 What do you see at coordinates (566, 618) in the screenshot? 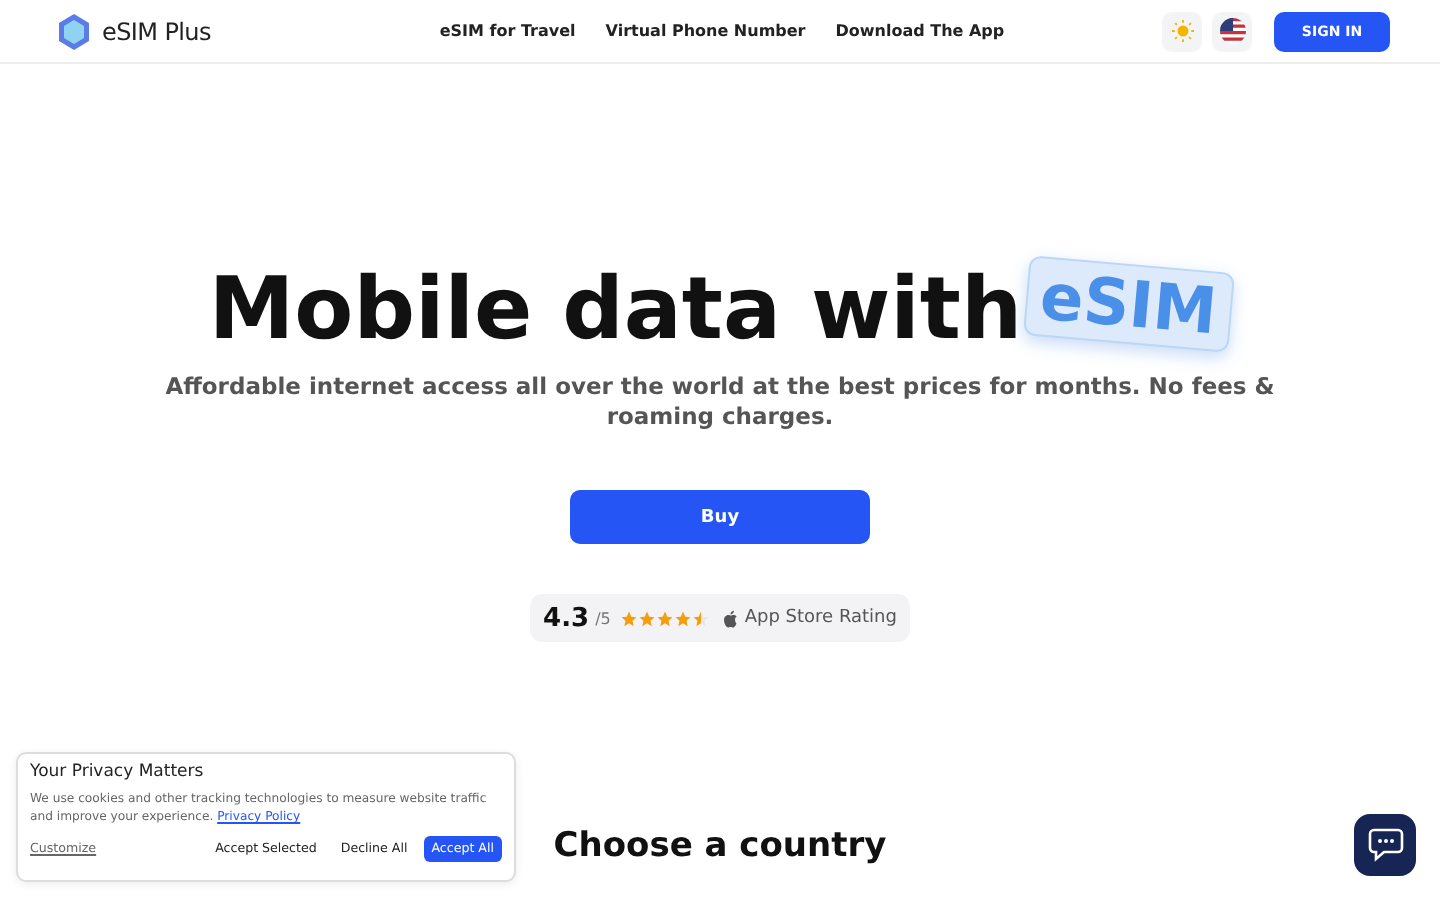
I see `rating-score: 4.3` at bounding box center [566, 618].